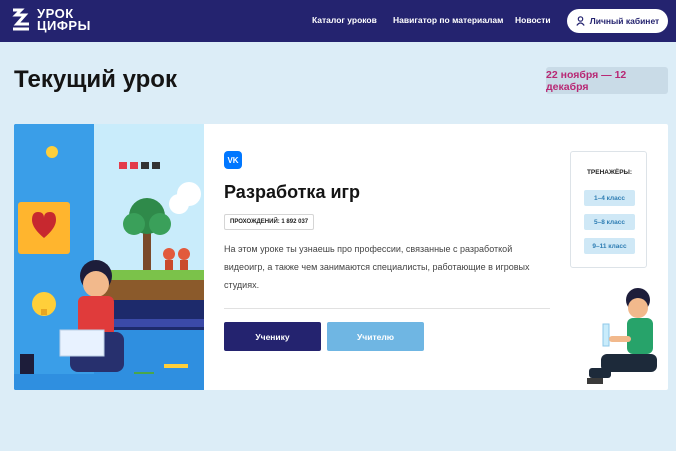  Describe the element at coordinates (624, 21) in the screenshot. I see `personal-cabinet-label: Личный кабинет` at that location.